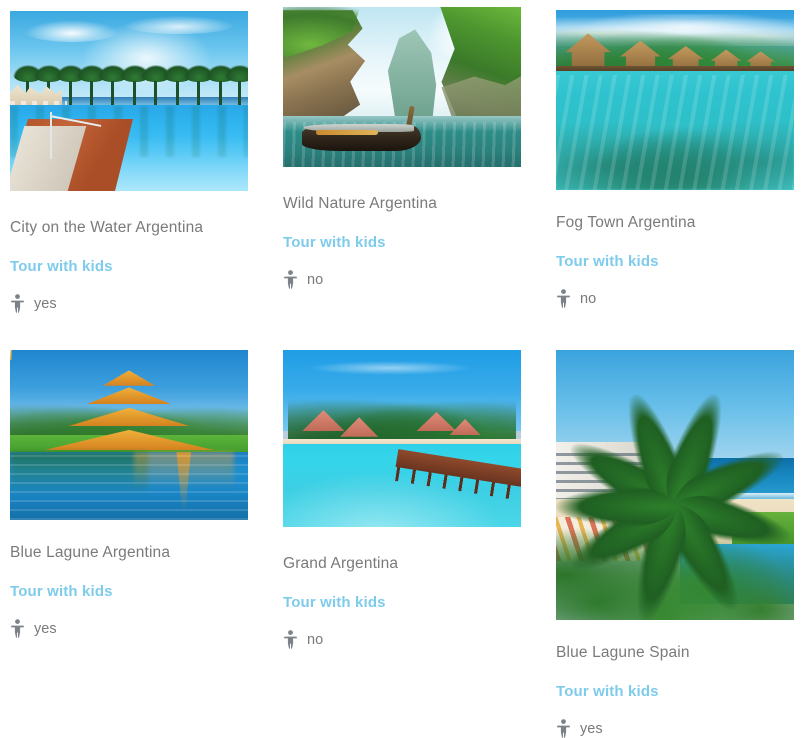  Describe the element at coordinates (626, 222) in the screenshot. I see `tour-card-title: Fog Town Argentina` at that location.